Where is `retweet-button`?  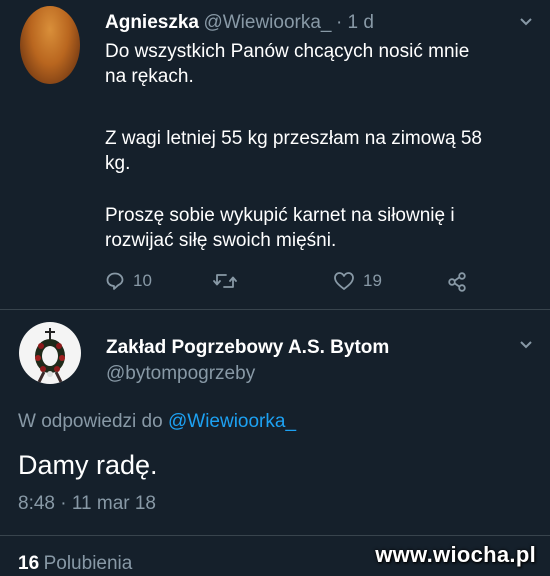 retweet-button is located at coordinates (225, 281).